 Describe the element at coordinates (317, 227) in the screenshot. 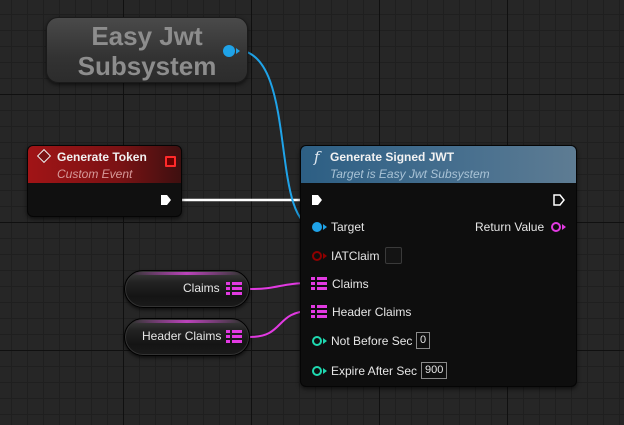

I see `target-pin` at that location.